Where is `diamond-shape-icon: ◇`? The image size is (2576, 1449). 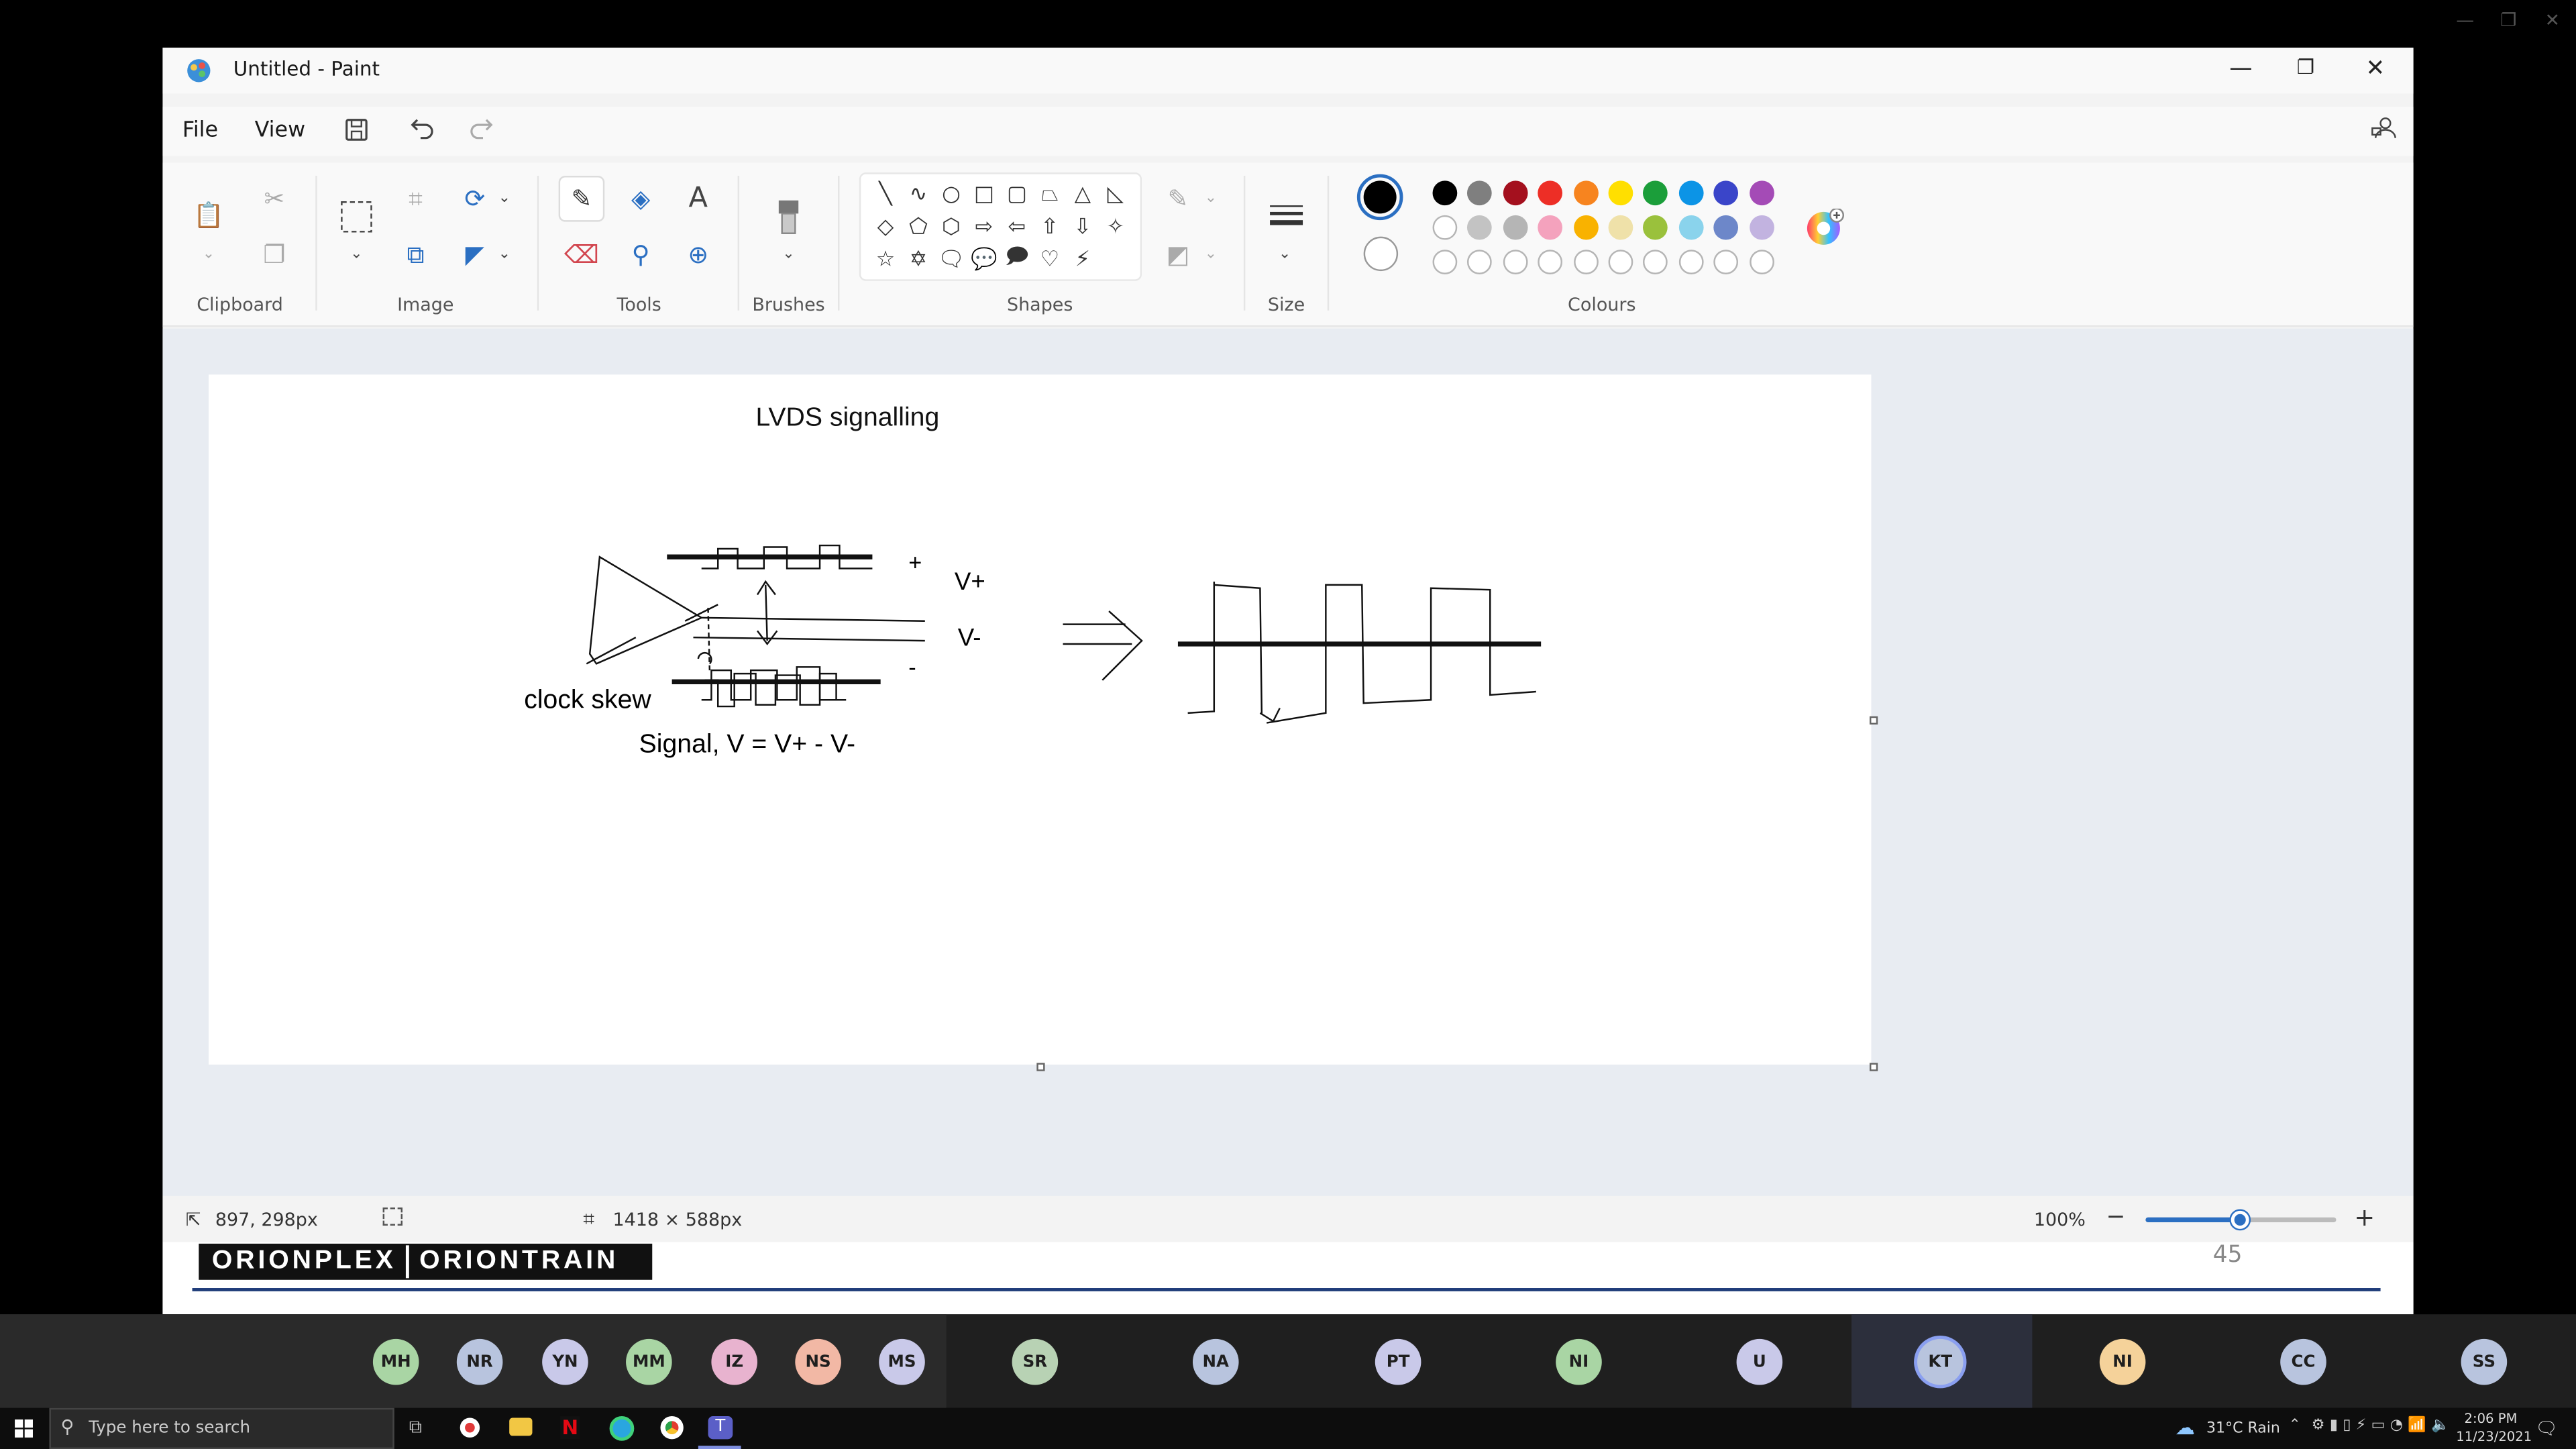 diamond-shape-icon: ◇ is located at coordinates (885, 226).